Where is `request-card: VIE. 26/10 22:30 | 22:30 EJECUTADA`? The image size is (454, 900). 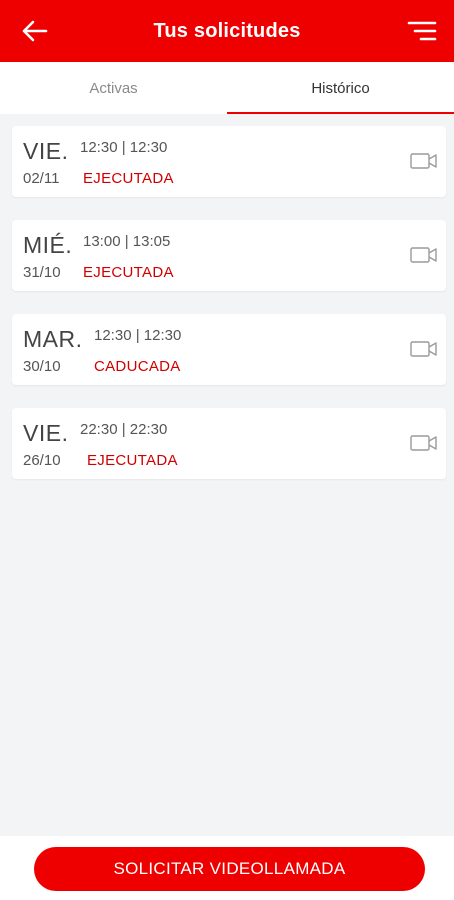
request-card: VIE. 26/10 22:30 | 22:30 EJECUTADA is located at coordinates (229, 443).